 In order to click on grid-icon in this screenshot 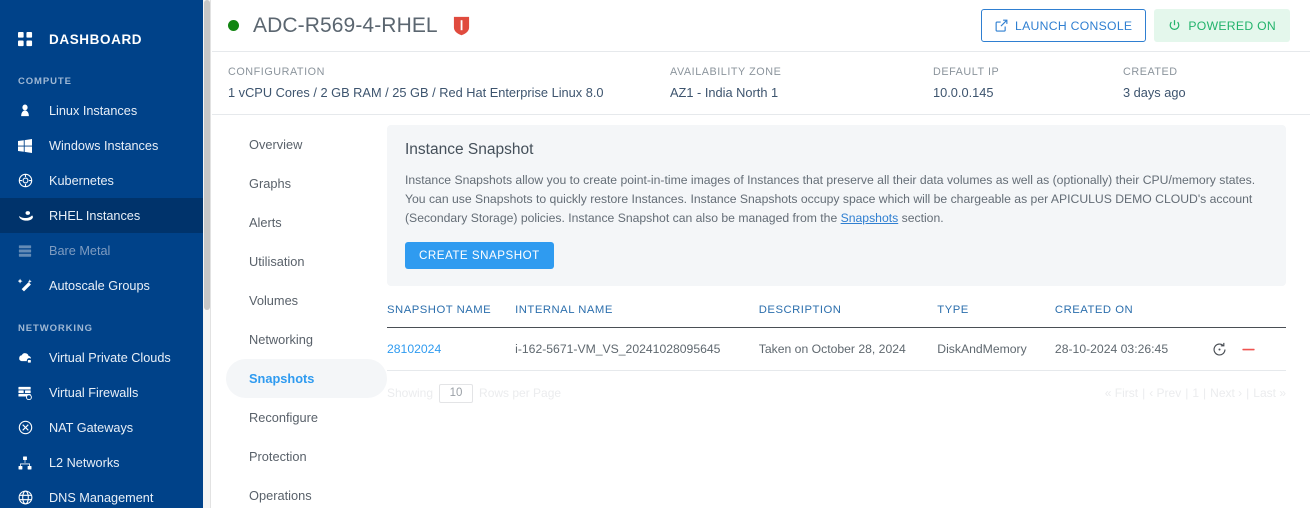, I will do `click(28, 39)`.